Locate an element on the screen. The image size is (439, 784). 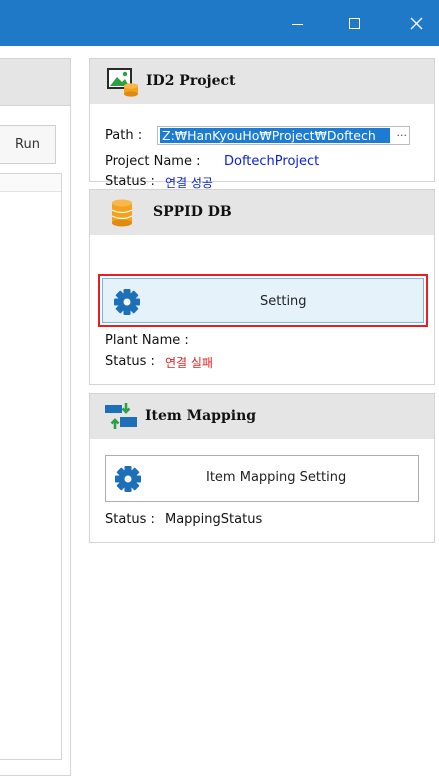
left-grid is located at coordinates (31, 466).